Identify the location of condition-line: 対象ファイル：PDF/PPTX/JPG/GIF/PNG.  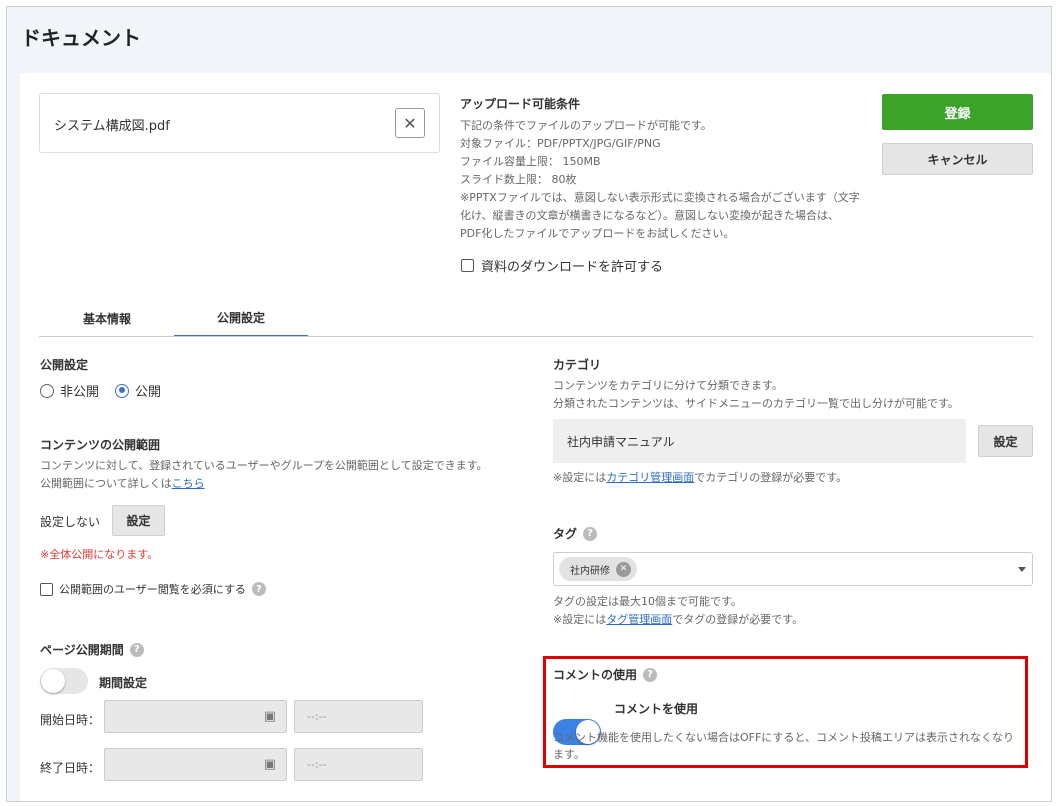
(560, 143).